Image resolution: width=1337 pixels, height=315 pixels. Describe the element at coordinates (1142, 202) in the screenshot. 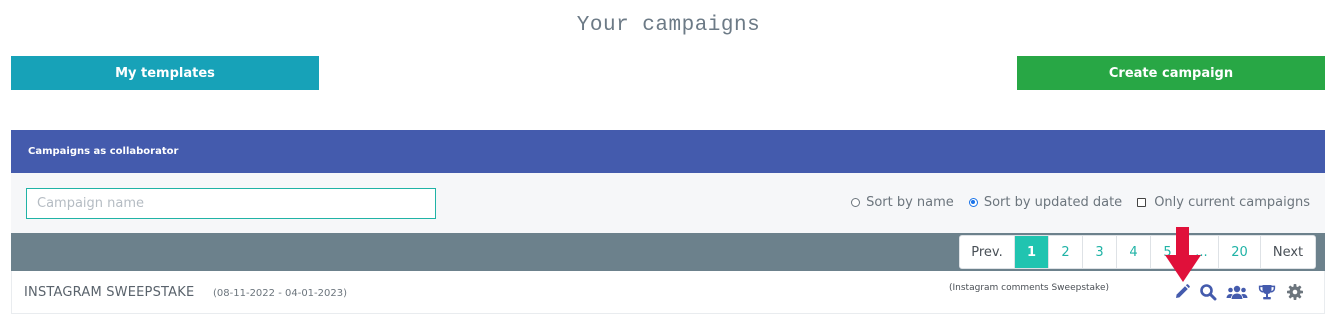

I see `only-current-checkbox` at that location.